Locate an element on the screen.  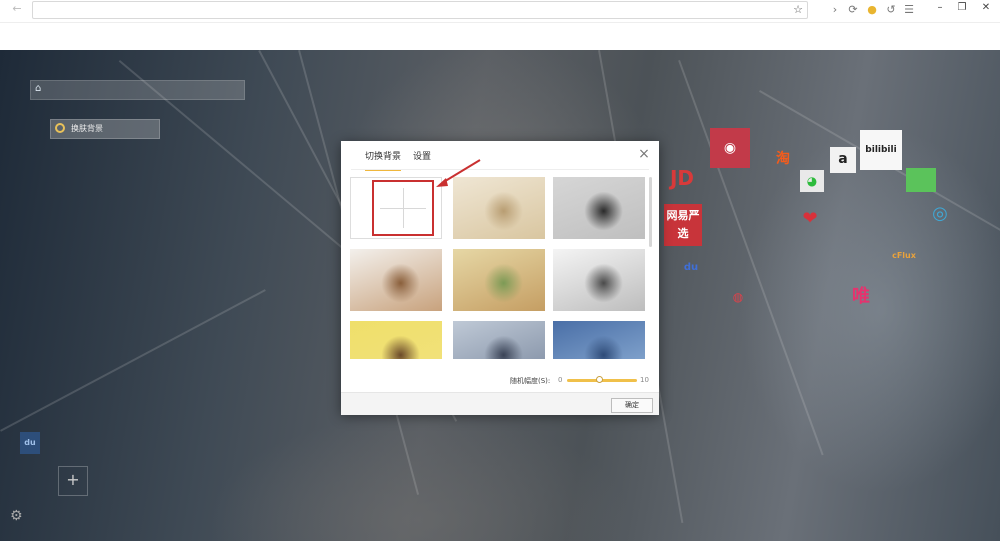
green-tile is located at coordinates (921, 180).